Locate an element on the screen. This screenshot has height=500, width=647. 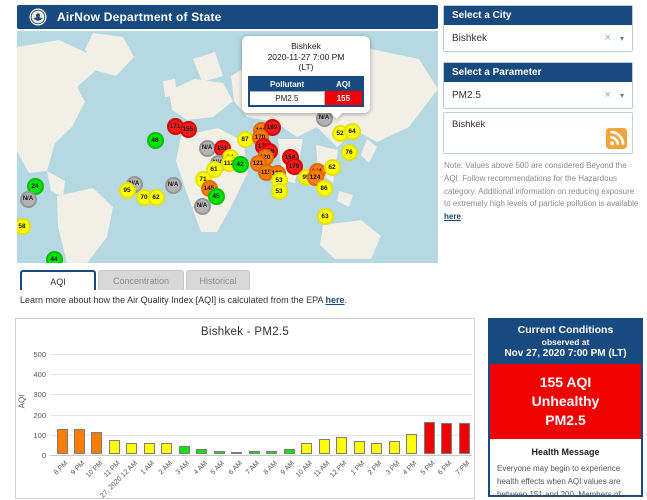
y-axis-tick: 400 is located at coordinates (39, 375).